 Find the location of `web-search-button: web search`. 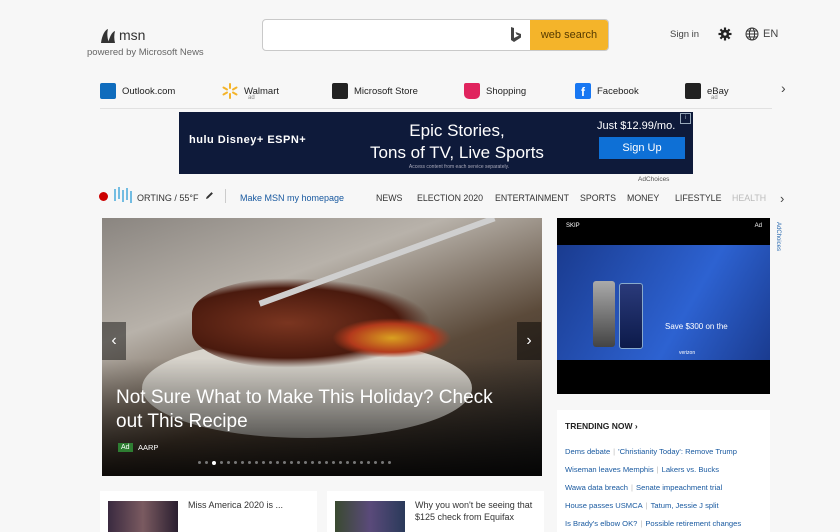

web-search-button: web search is located at coordinates (569, 35).